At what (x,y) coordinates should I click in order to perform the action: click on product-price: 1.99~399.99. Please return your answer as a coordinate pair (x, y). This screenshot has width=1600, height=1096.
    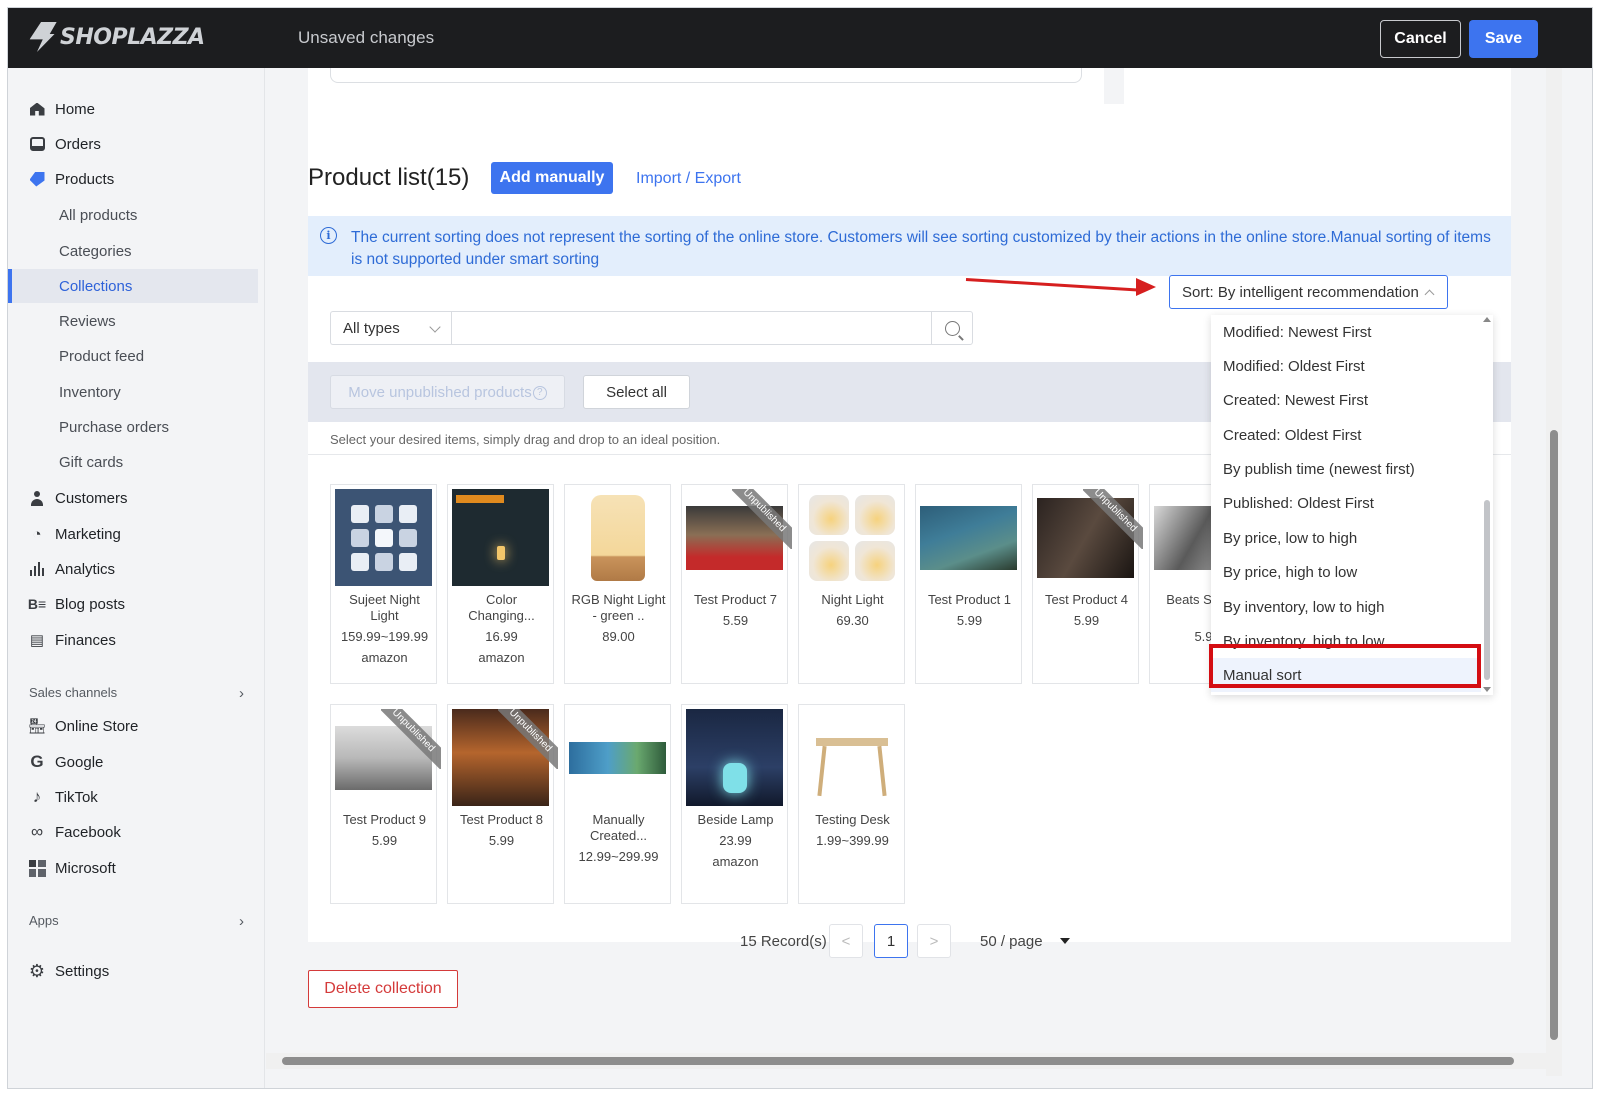
    Looking at the image, I should click on (852, 840).